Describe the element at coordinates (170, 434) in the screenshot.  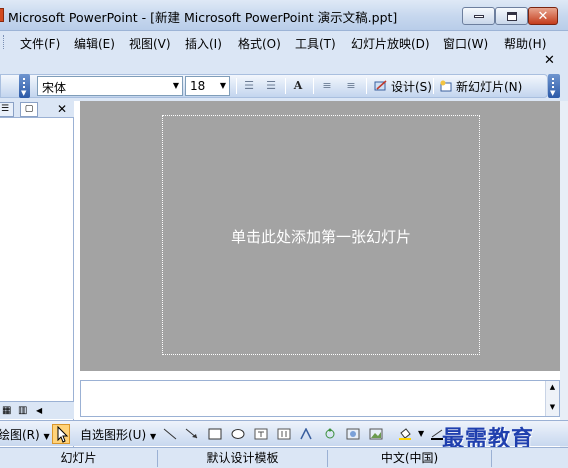
I see `line-icon` at that location.